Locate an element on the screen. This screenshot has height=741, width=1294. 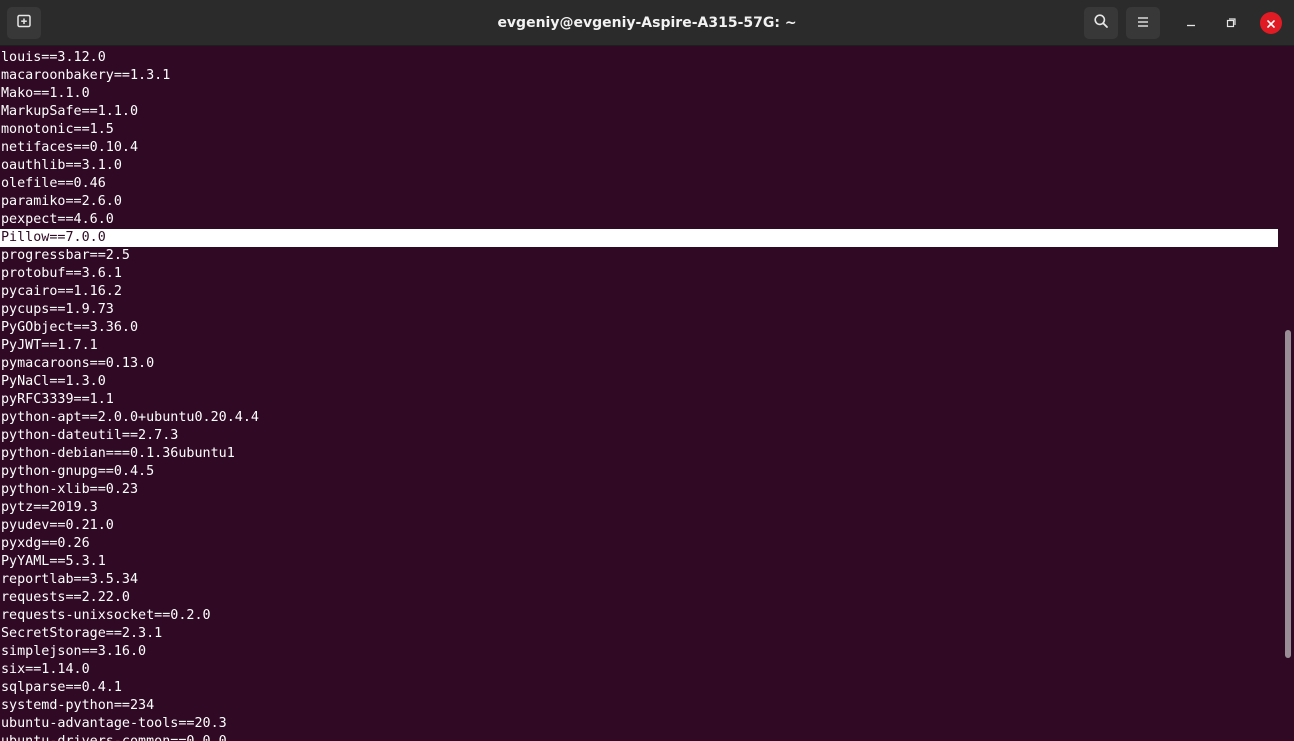
output-line: python-gnupg==0.4.5 is located at coordinates (78, 471).